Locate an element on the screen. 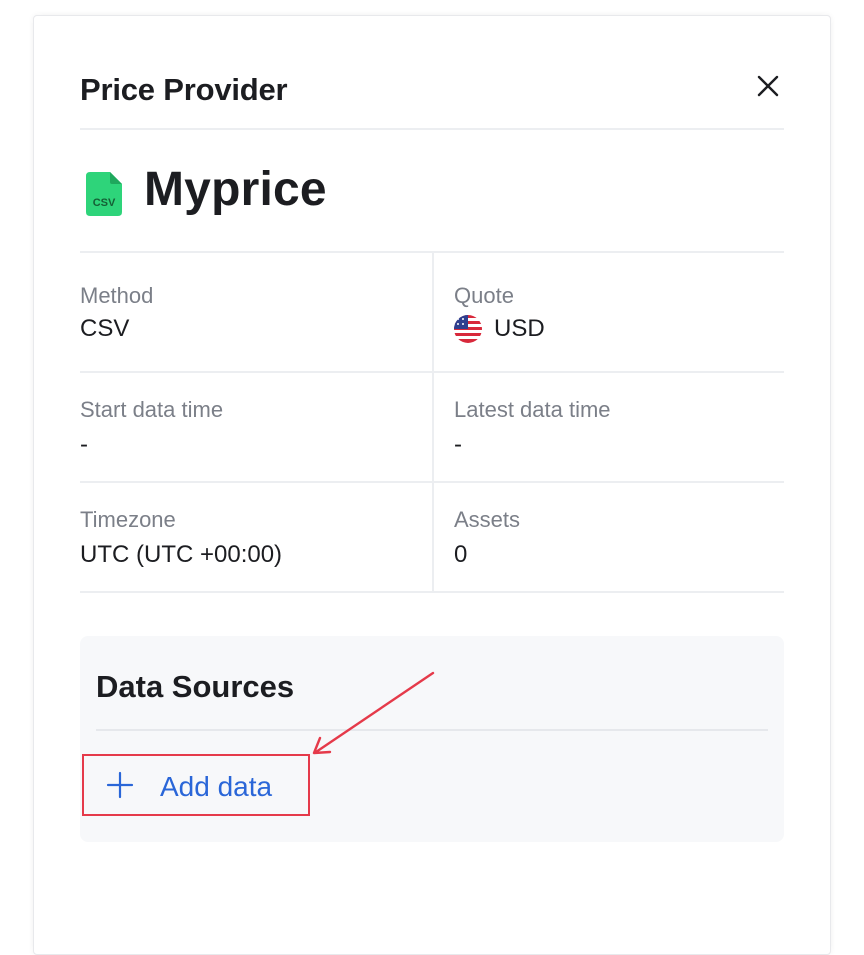 Image resolution: width=864 pixels, height=955 pixels. add-data-label: Add data is located at coordinates (216, 786).